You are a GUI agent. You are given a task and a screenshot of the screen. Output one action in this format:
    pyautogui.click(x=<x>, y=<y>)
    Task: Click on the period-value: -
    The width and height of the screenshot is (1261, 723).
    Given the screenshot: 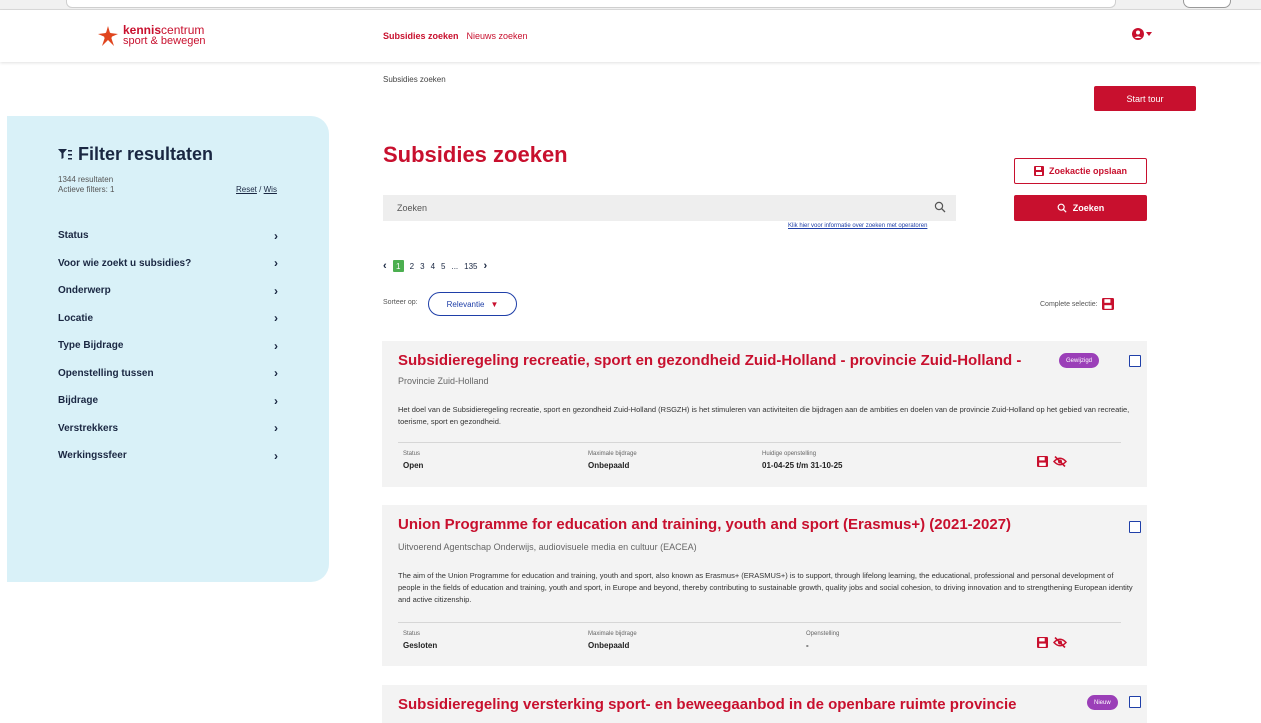 What is the action you would take?
    pyautogui.click(x=807, y=645)
    